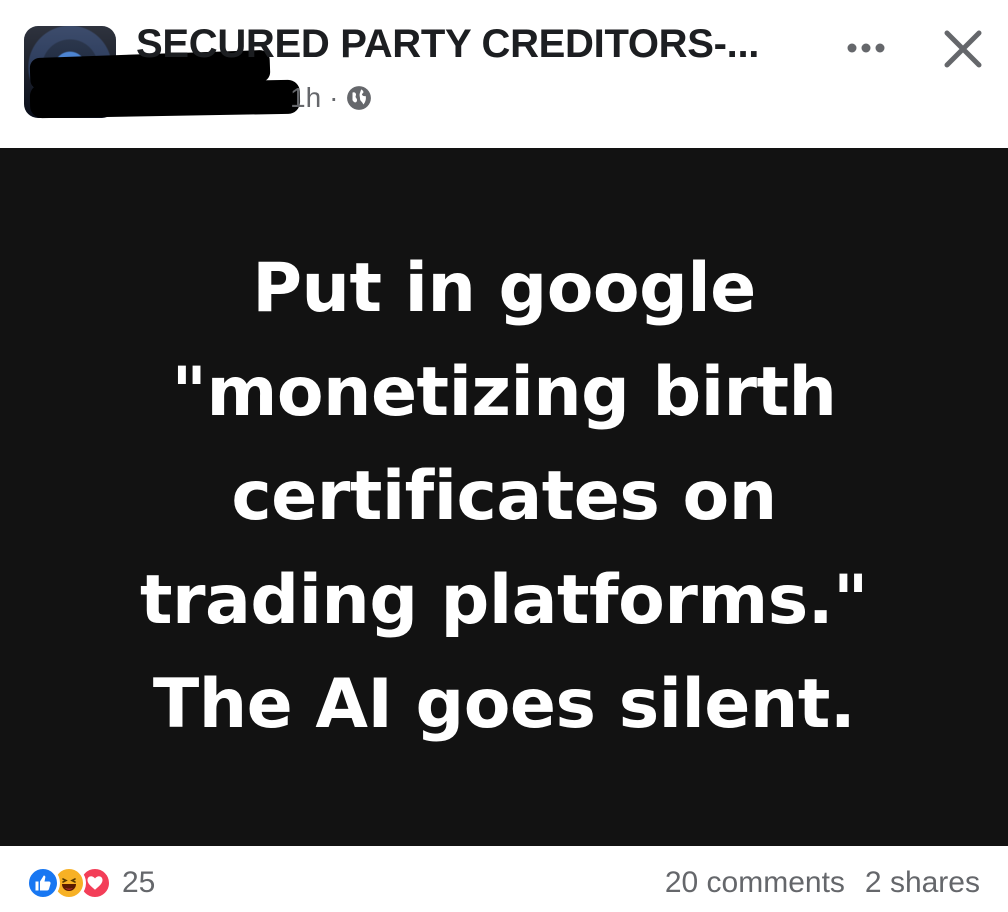 Image resolution: width=1008 pixels, height=912 pixels. I want to click on more-horizontal-icon, so click(866, 48).